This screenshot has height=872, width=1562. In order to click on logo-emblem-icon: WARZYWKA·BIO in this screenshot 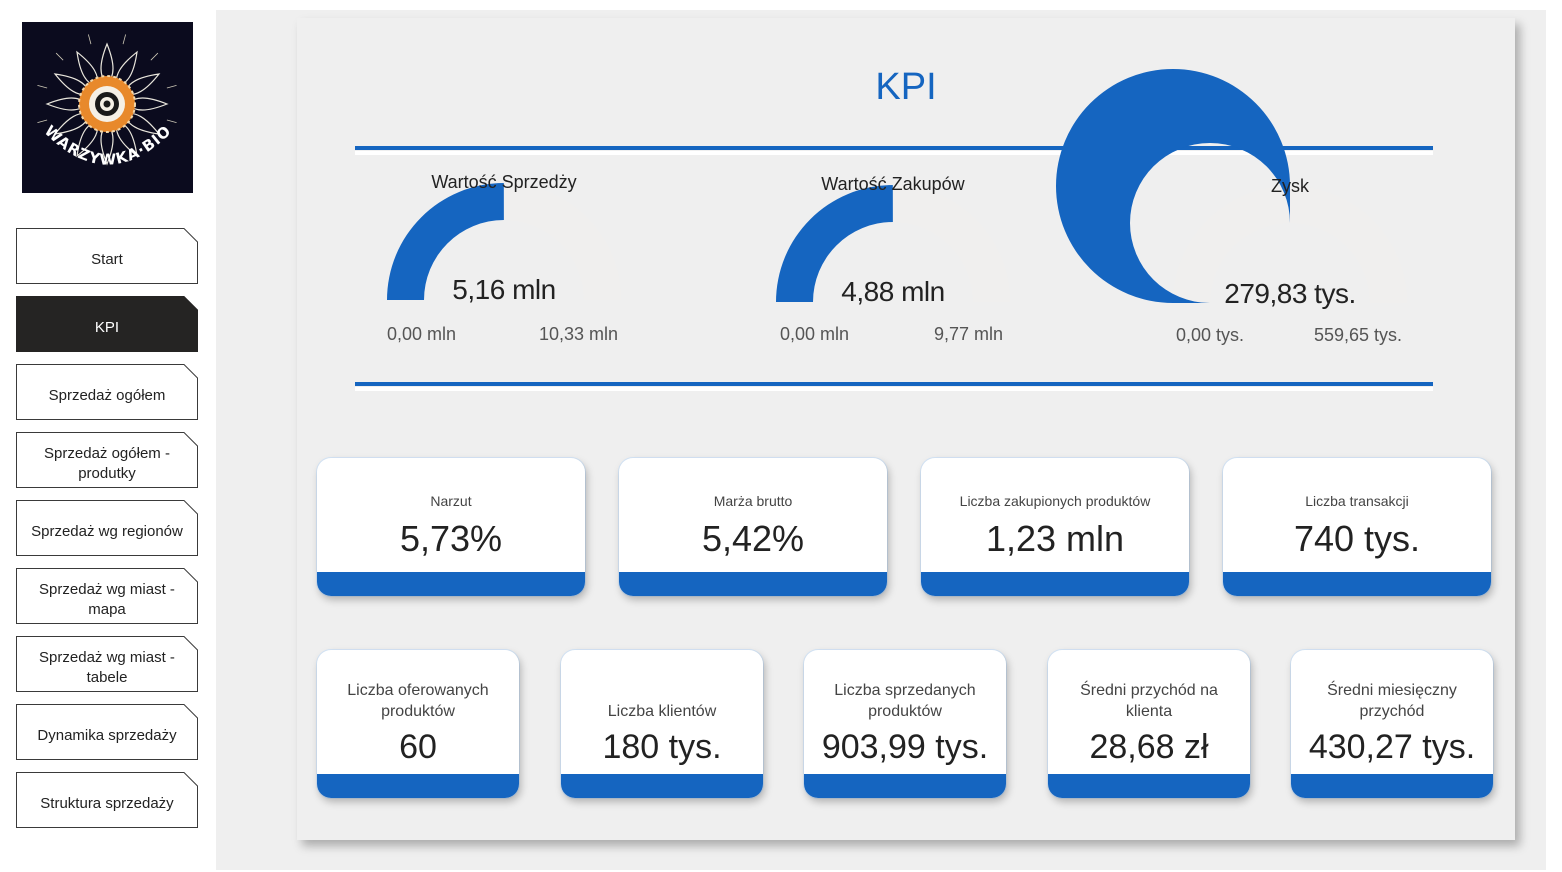, I will do `click(107, 101)`.